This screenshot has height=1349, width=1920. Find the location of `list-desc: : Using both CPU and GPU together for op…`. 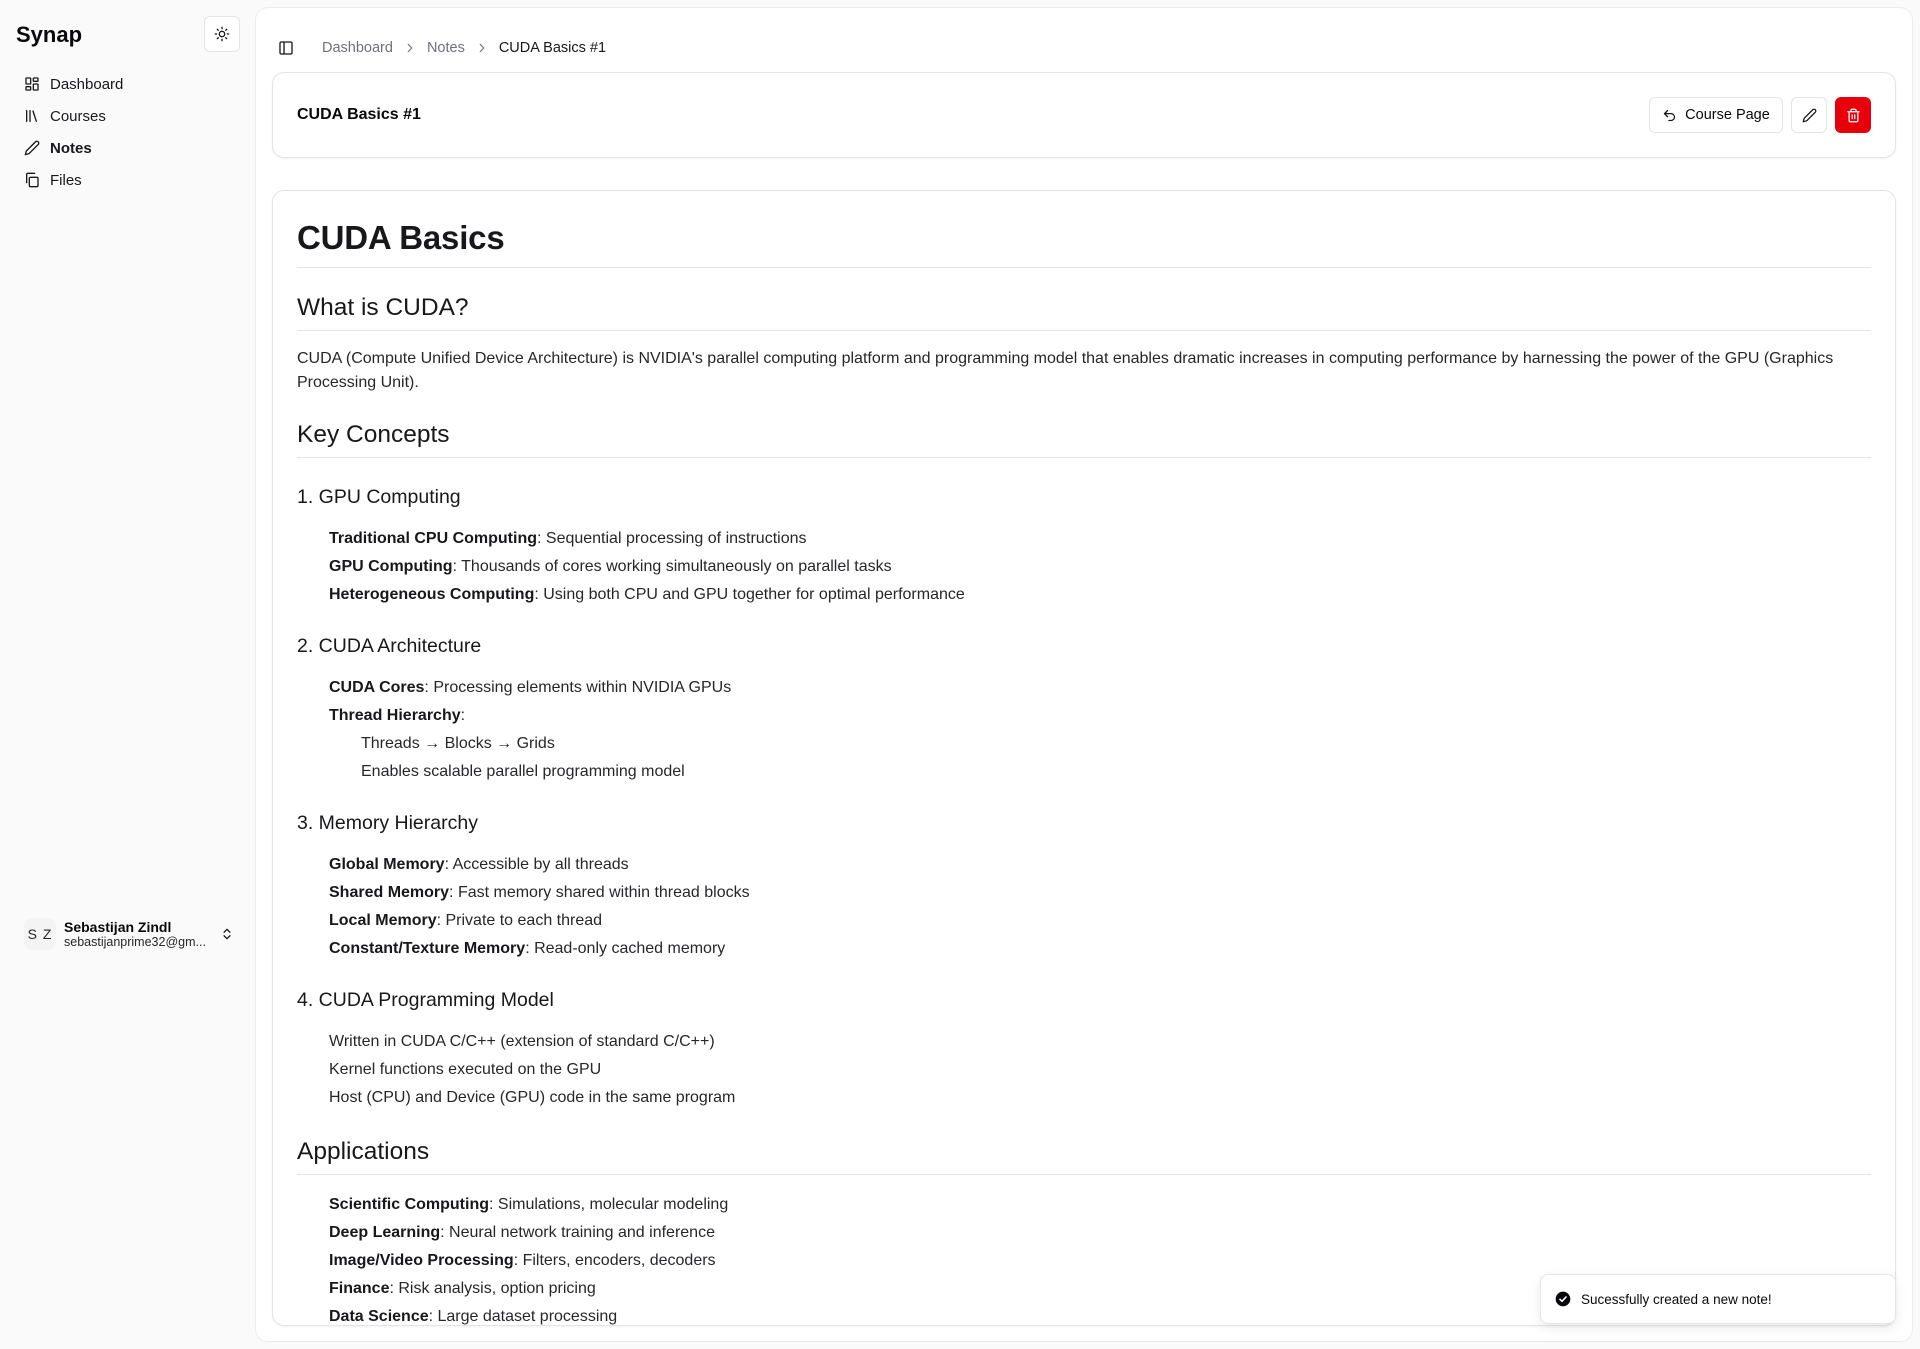

list-desc: : Using both CPU and GPU together for op… is located at coordinates (749, 594).